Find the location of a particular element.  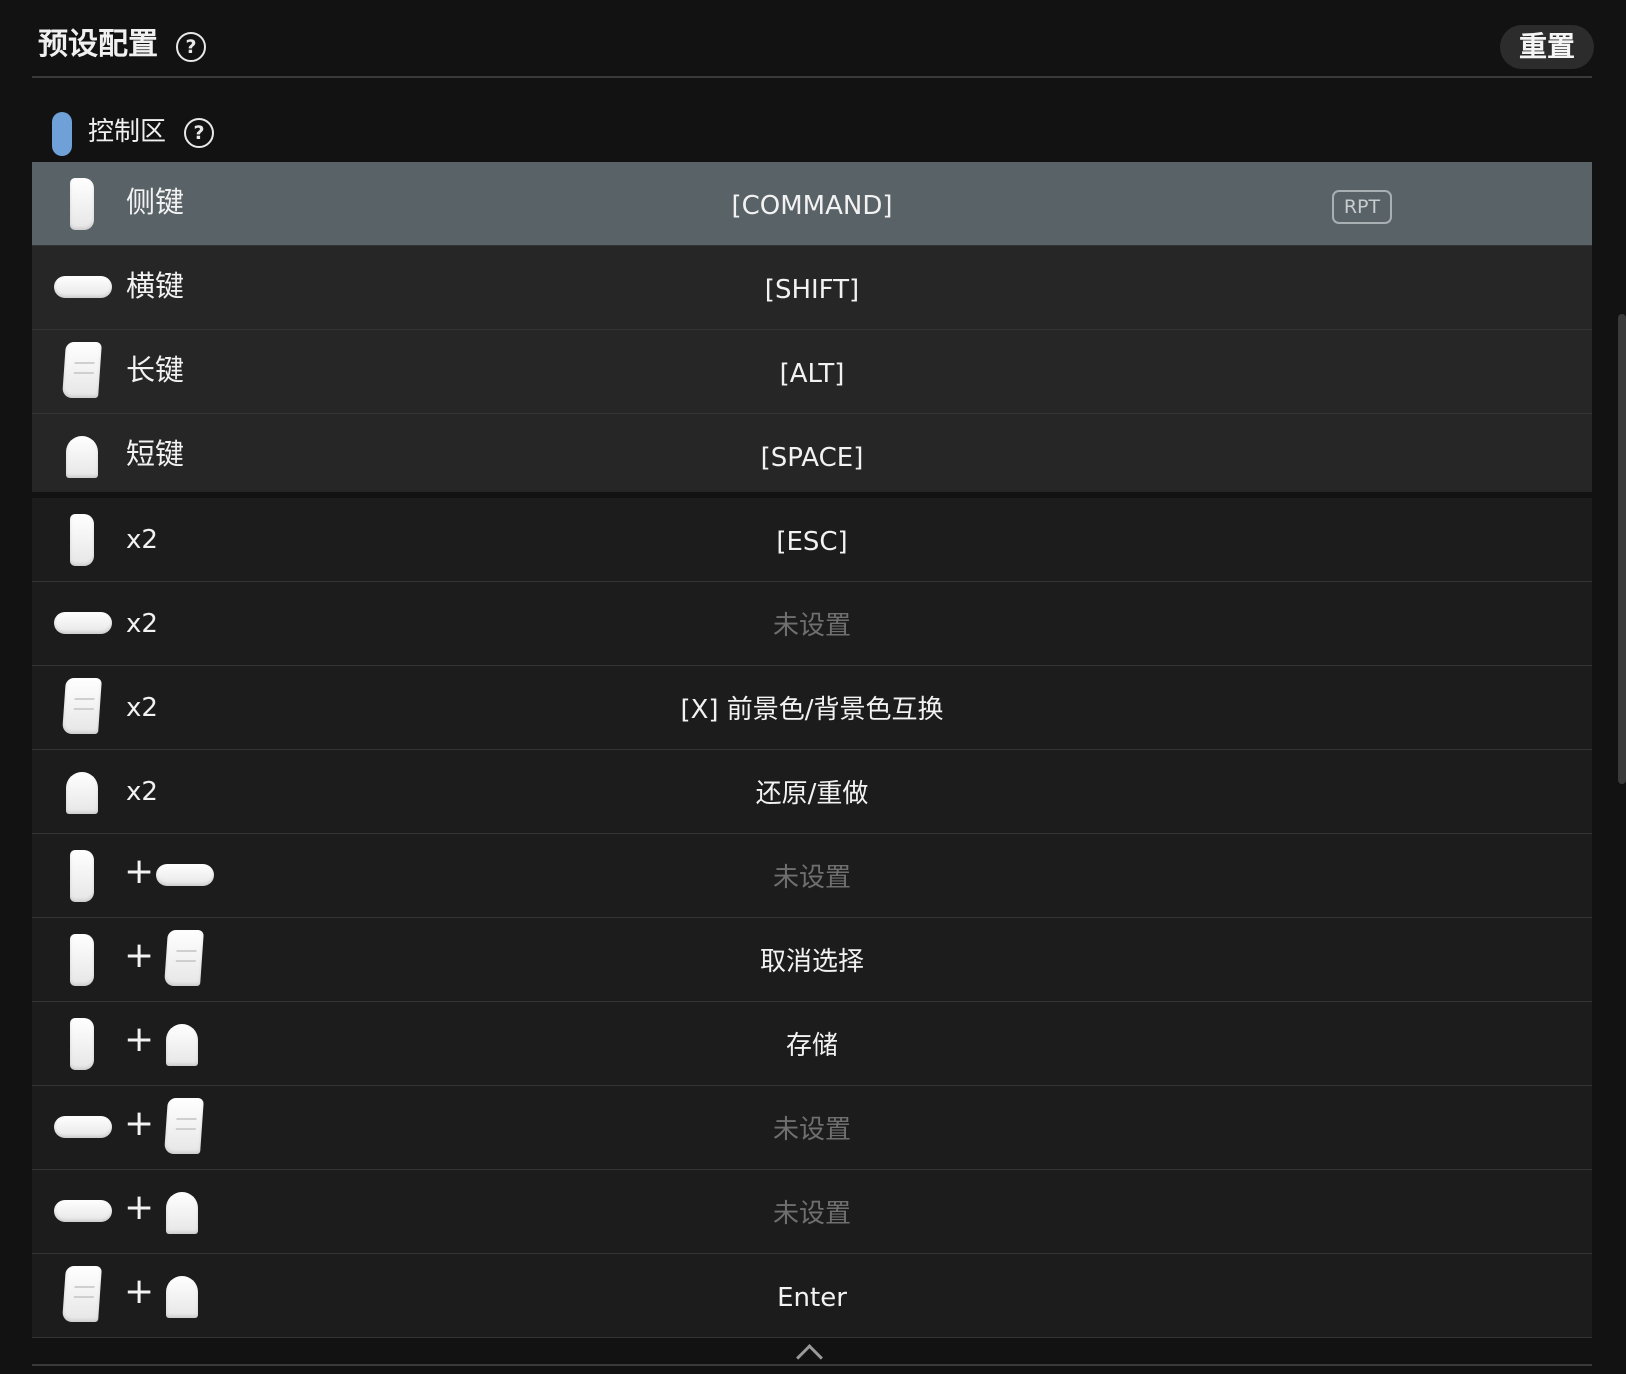

mapping-row-side-plus-horizontal: + 未设置 is located at coordinates (812, 876).